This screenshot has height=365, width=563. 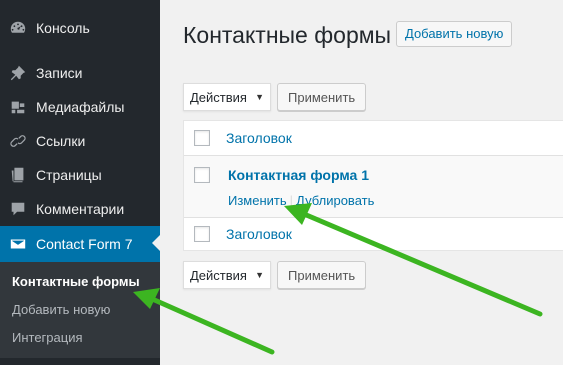 I want to click on sidebar-item-label: Записи, so click(x=59, y=73).